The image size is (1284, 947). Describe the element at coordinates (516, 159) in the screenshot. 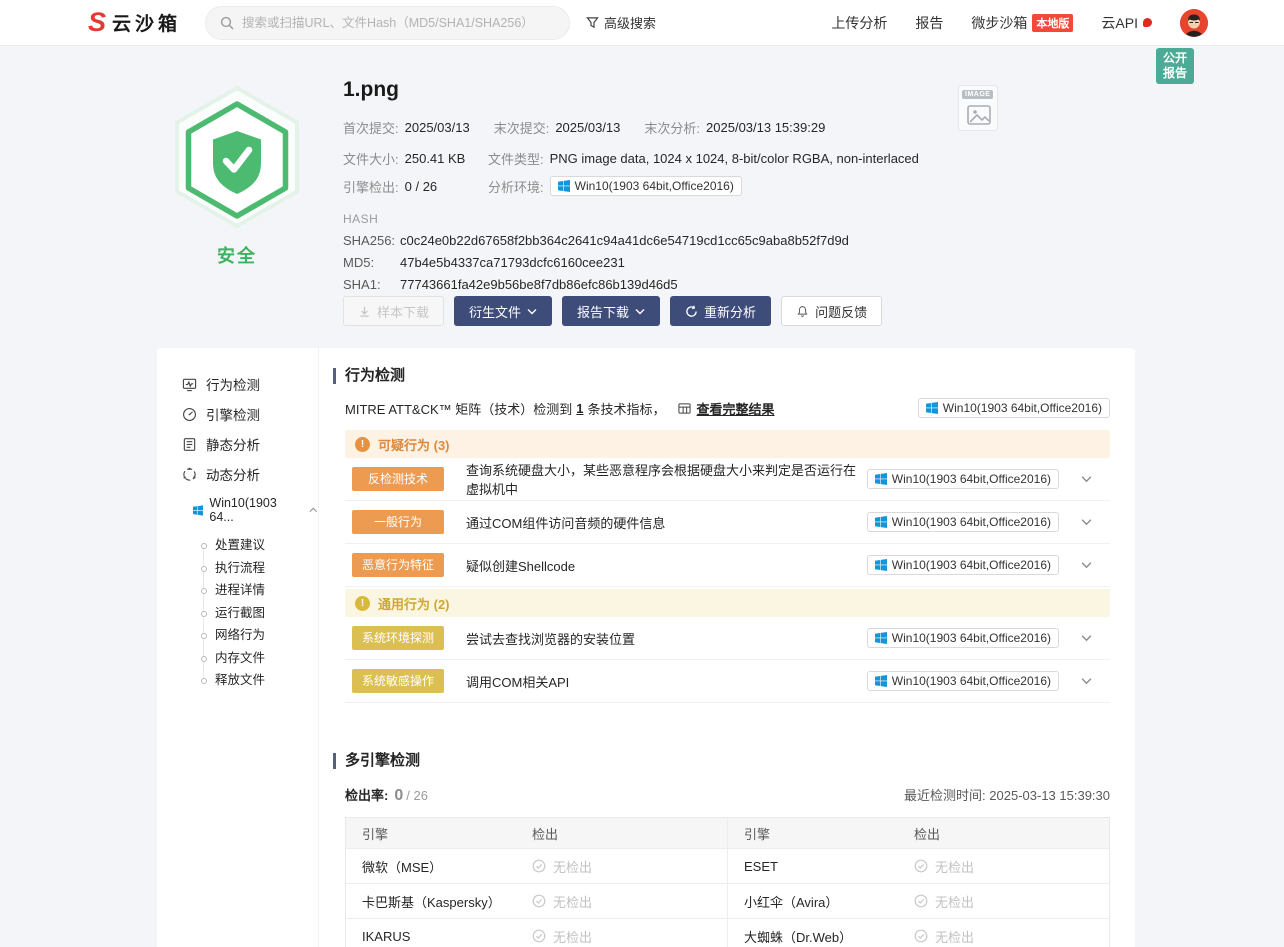

I see `file-type-label: 文件类型:` at that location.